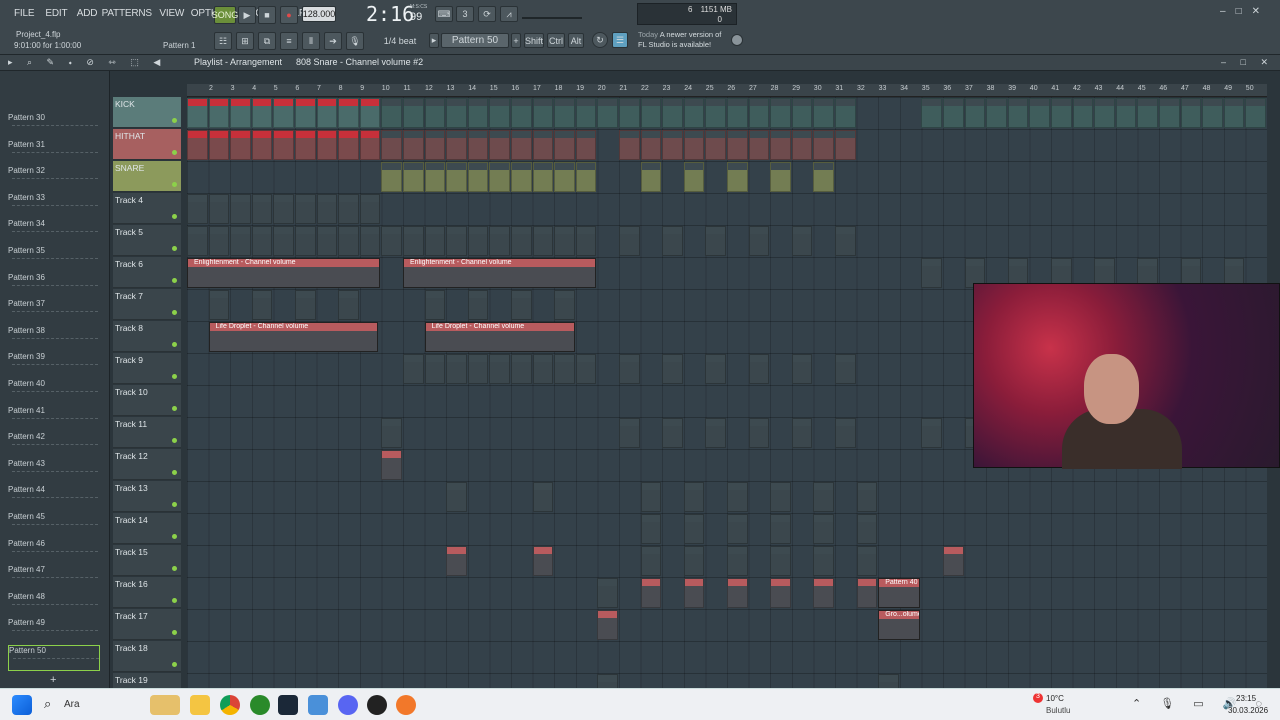  What do you see at coordinates (147, 272) in the screenshot?
I see `track-header: Track 6` at bounding box center [147, 272].